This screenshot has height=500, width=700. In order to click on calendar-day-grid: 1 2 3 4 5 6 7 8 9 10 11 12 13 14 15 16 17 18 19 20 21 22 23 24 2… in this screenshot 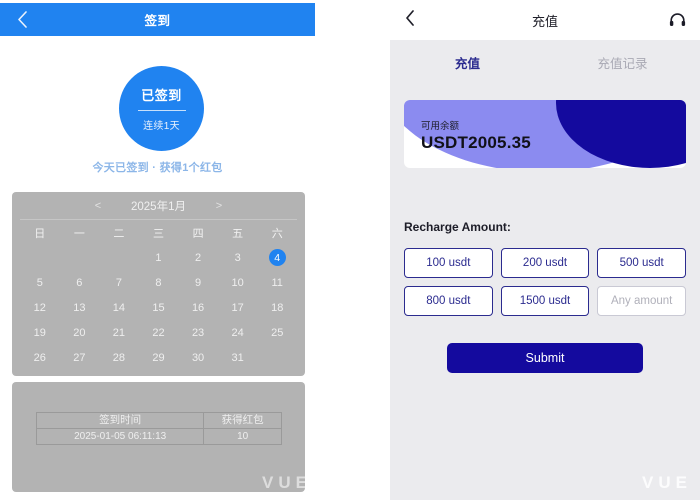, I will do `click(158, 307)`.